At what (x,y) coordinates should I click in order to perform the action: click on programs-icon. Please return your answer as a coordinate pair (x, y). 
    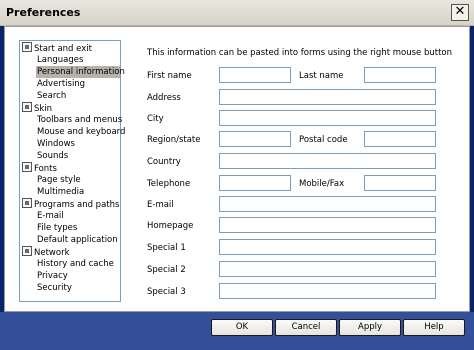
    Looking at the image, I should click on (27, 203).